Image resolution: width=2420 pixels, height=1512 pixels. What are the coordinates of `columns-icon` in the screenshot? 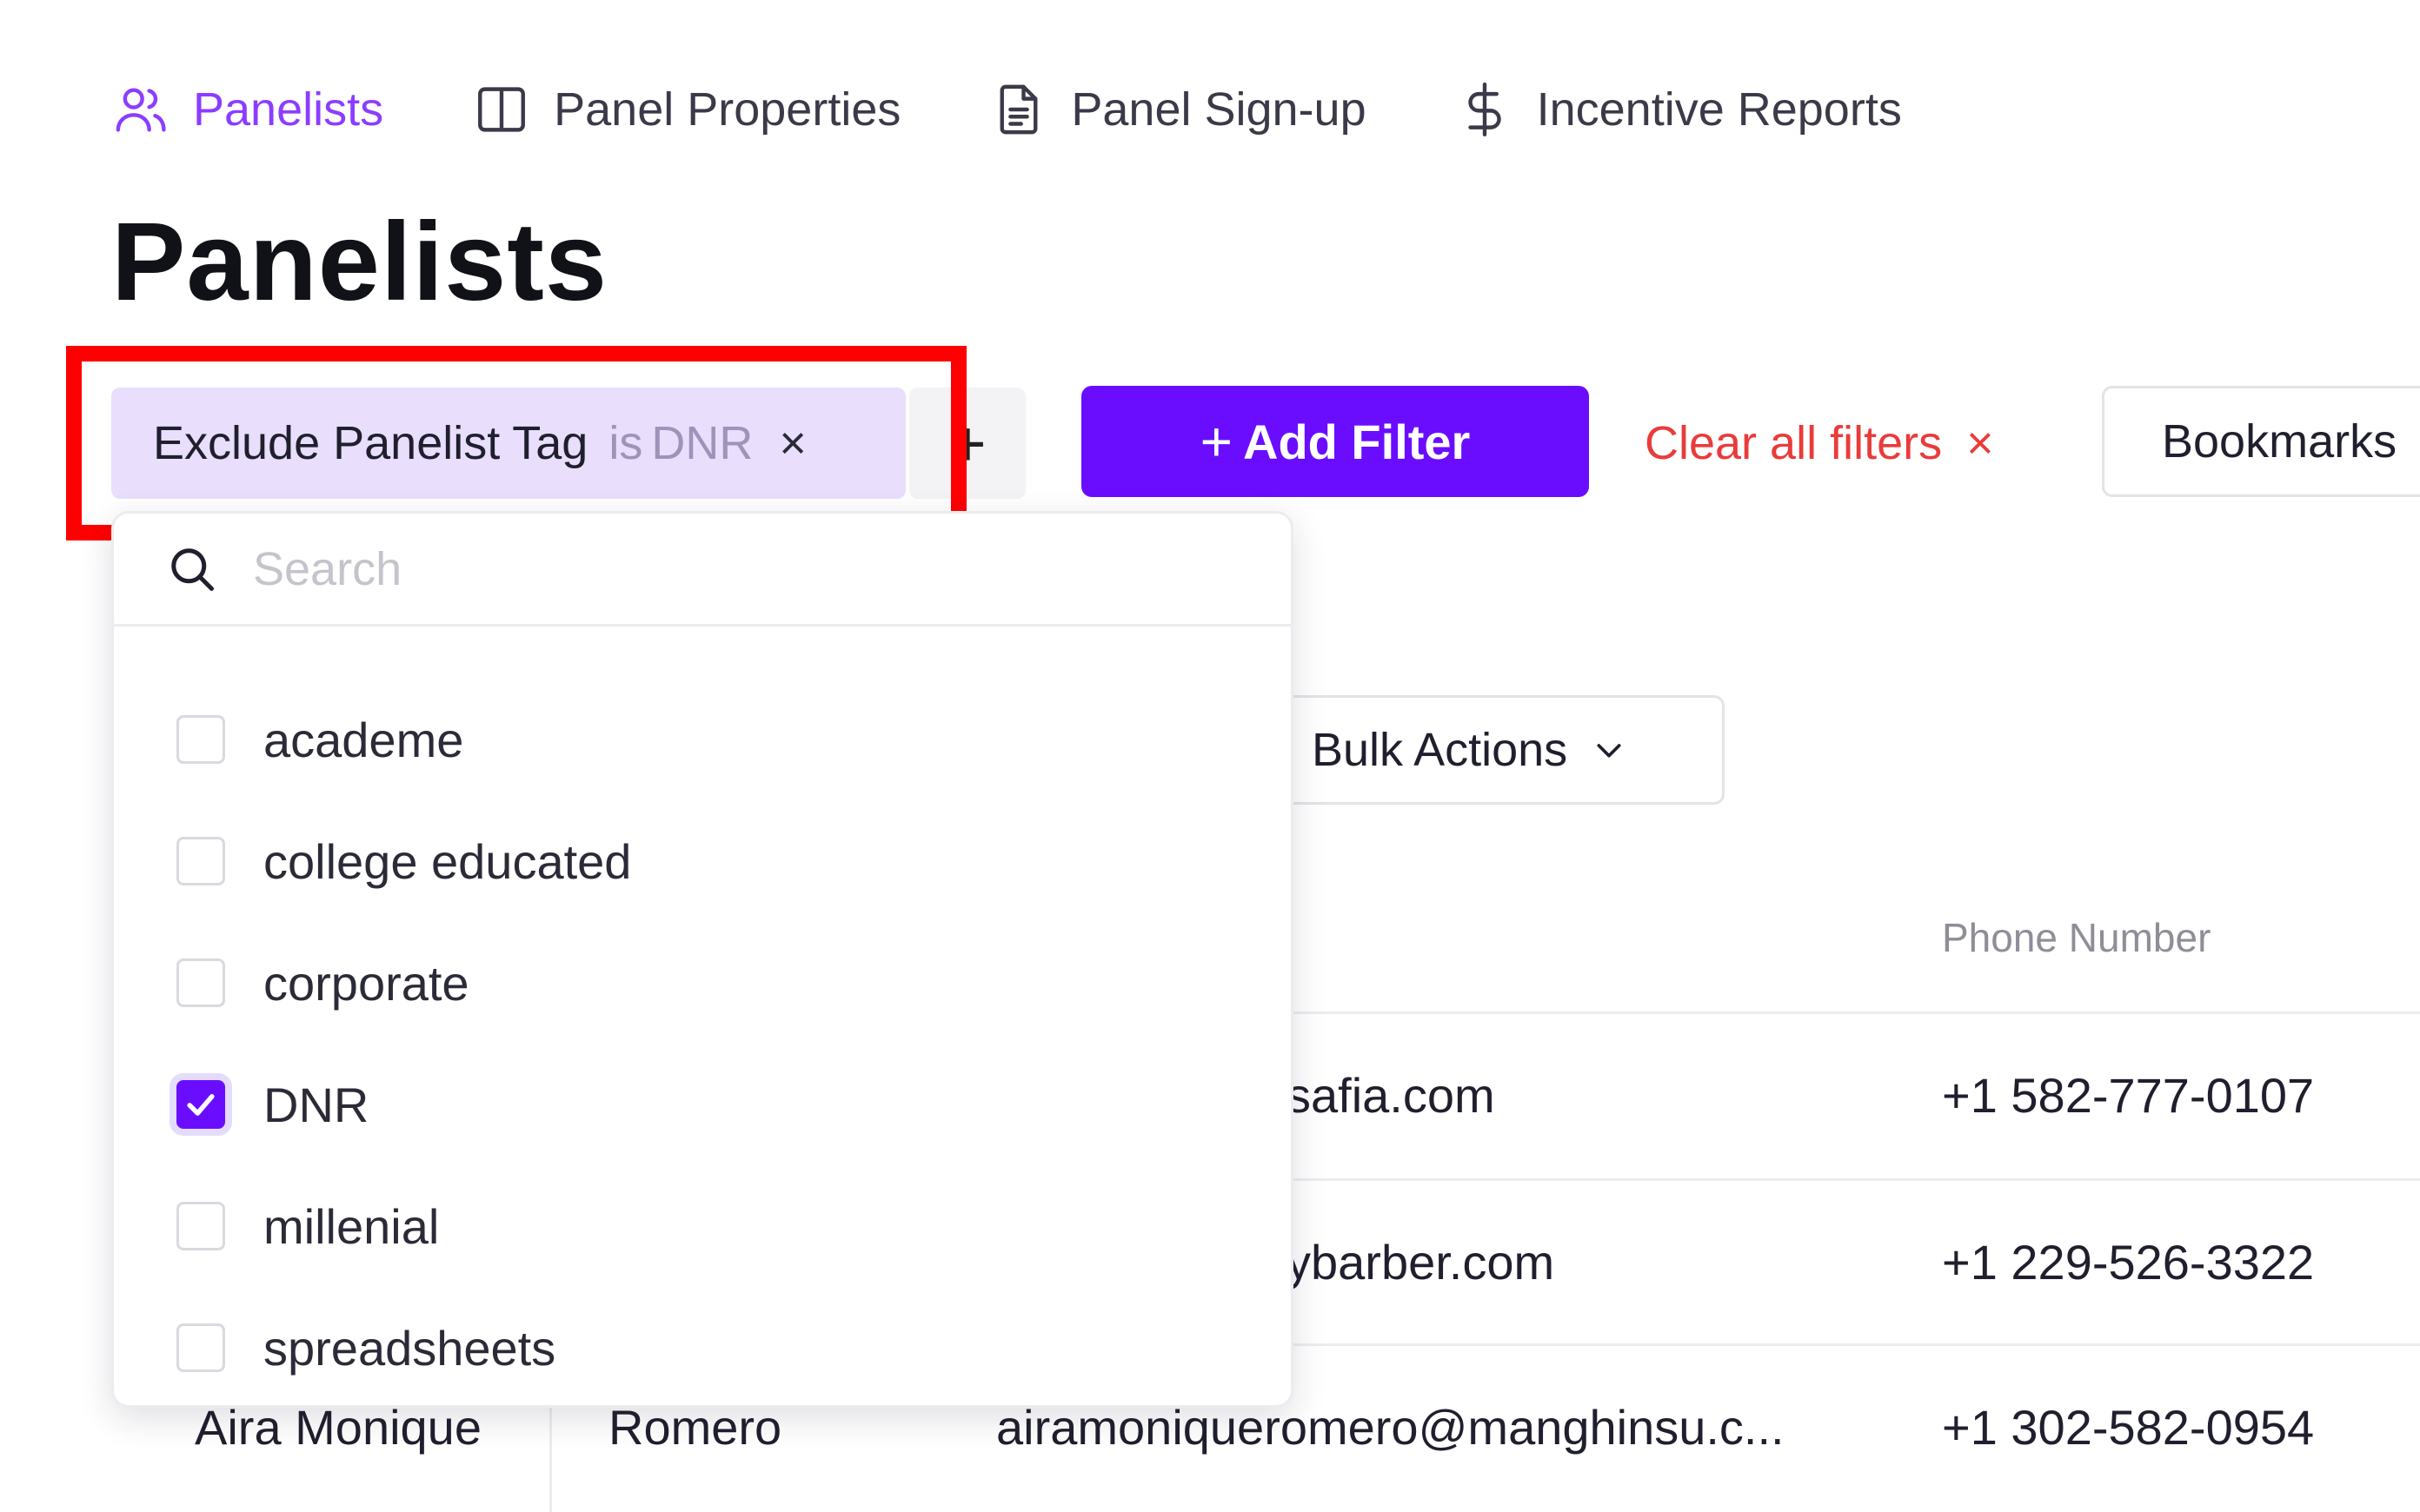 It's located at (501, 109).